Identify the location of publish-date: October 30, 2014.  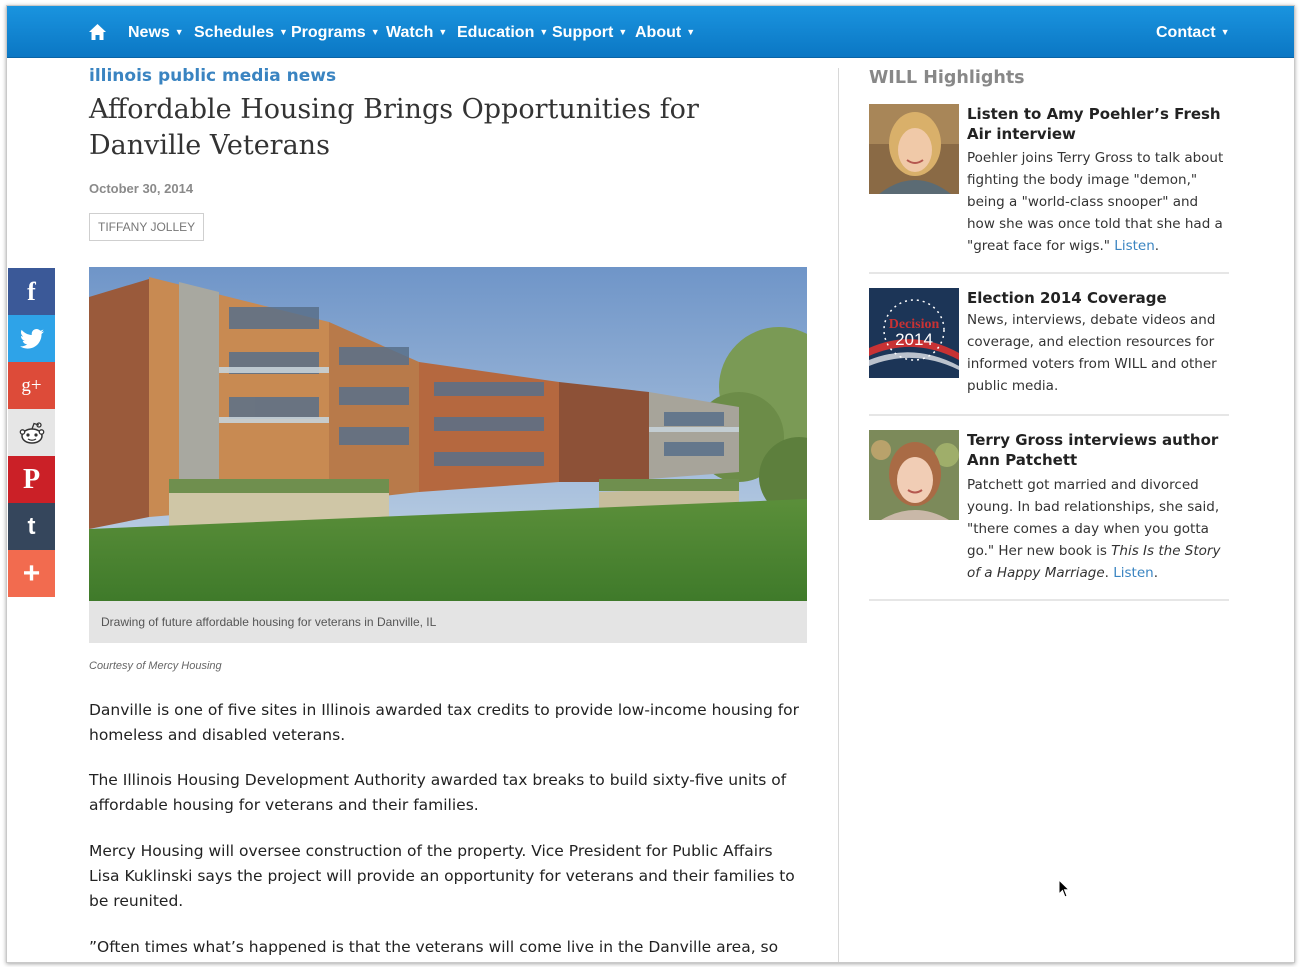
(141, 188).